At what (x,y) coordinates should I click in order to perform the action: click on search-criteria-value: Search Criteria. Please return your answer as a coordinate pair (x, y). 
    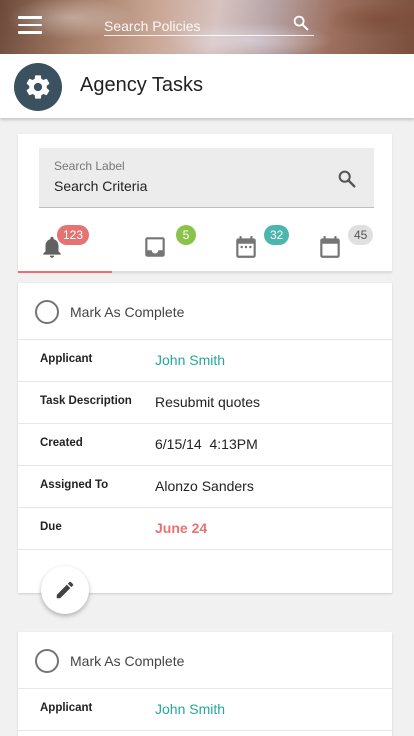
    Looking at the image, I should click on (100, 186).